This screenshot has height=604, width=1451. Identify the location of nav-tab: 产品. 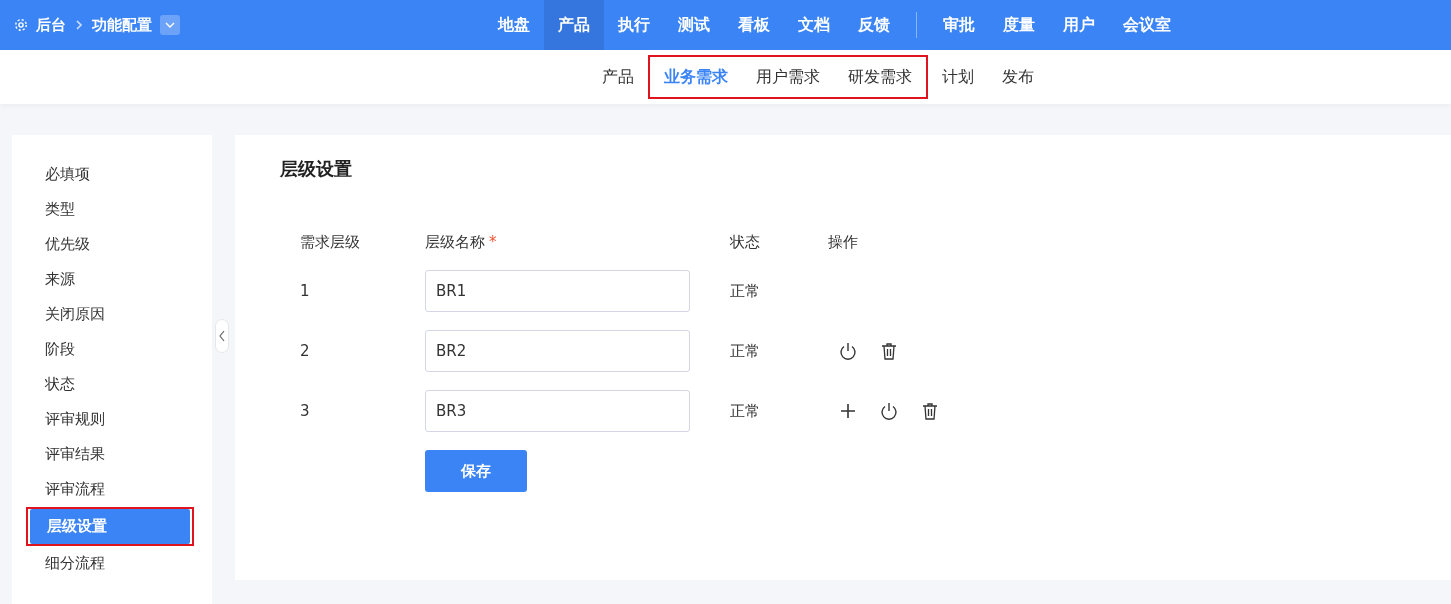
(574, 25).